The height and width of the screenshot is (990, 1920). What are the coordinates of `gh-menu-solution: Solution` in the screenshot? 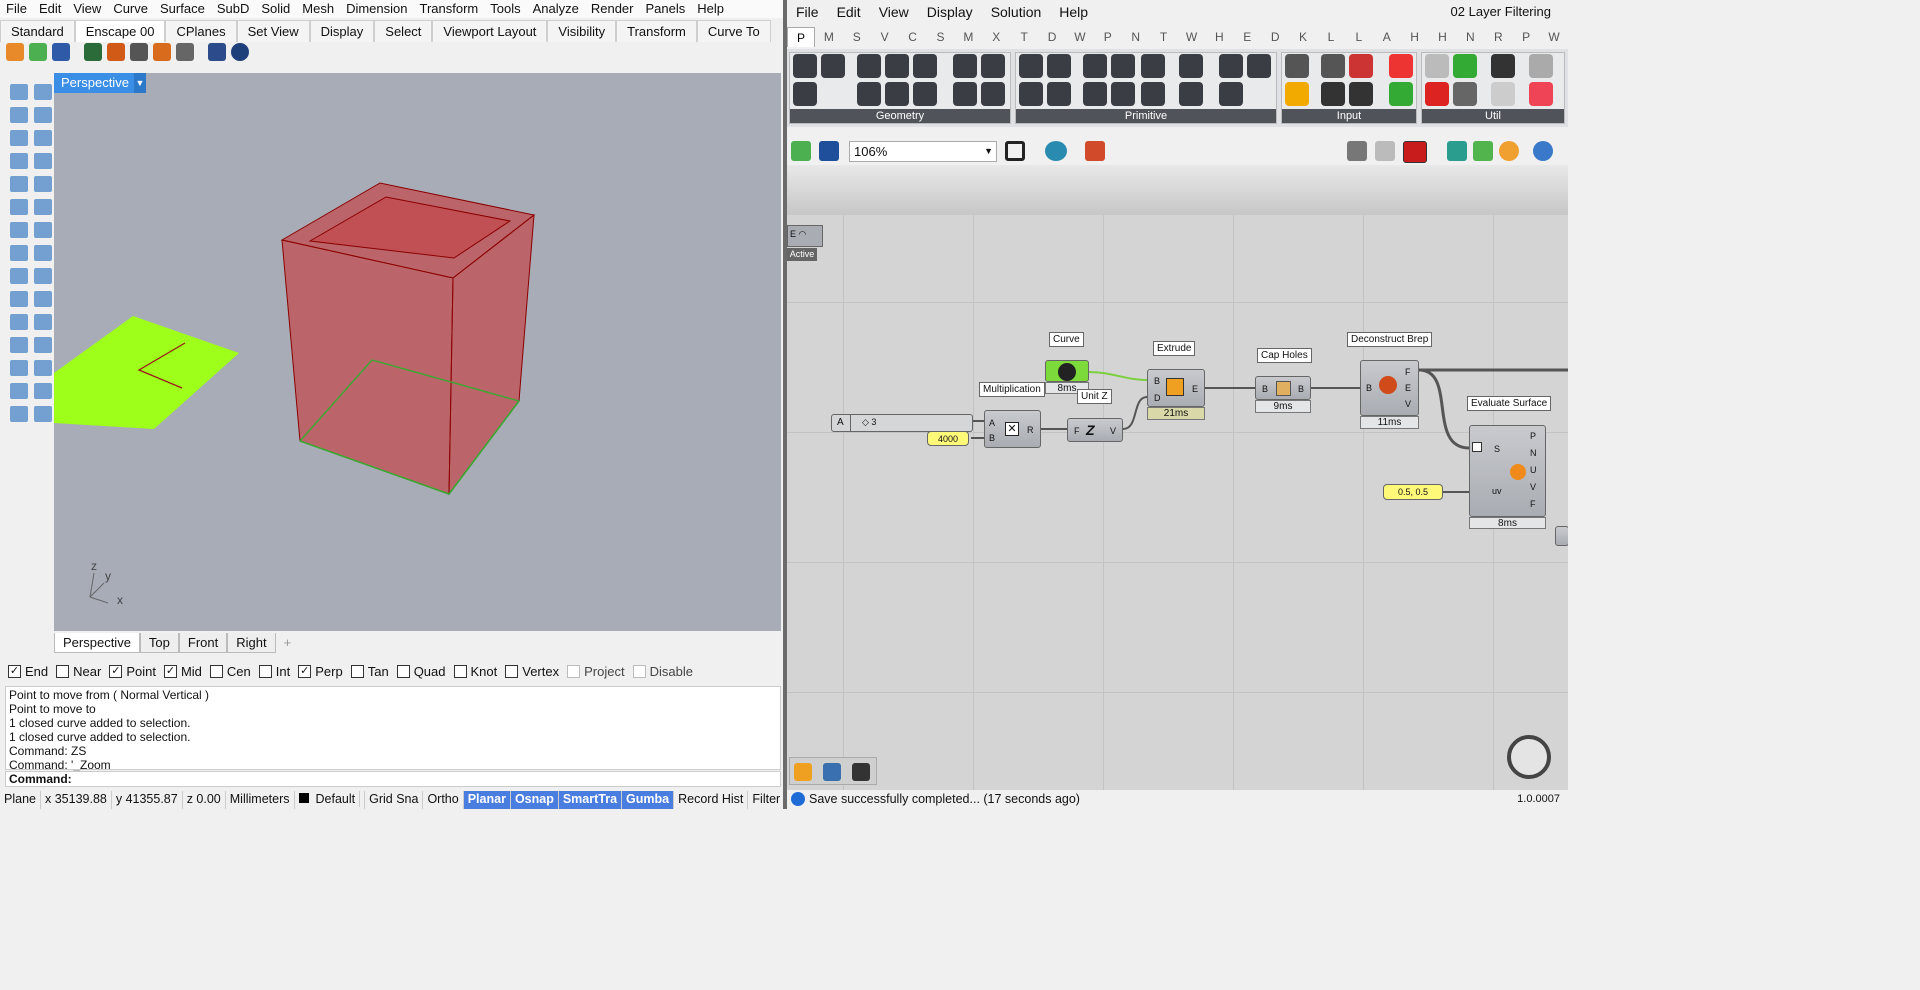 It's located at (1016, 12).